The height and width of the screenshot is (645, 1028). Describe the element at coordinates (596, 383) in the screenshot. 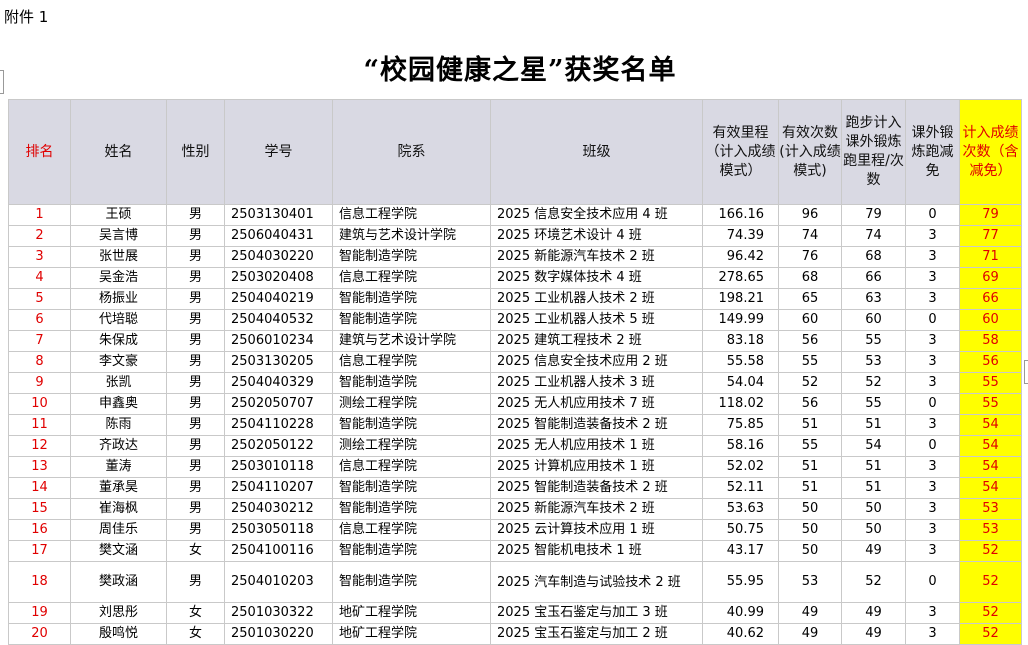

I see `cell-class: 2025 工业机器人技术 3 班` at that location.